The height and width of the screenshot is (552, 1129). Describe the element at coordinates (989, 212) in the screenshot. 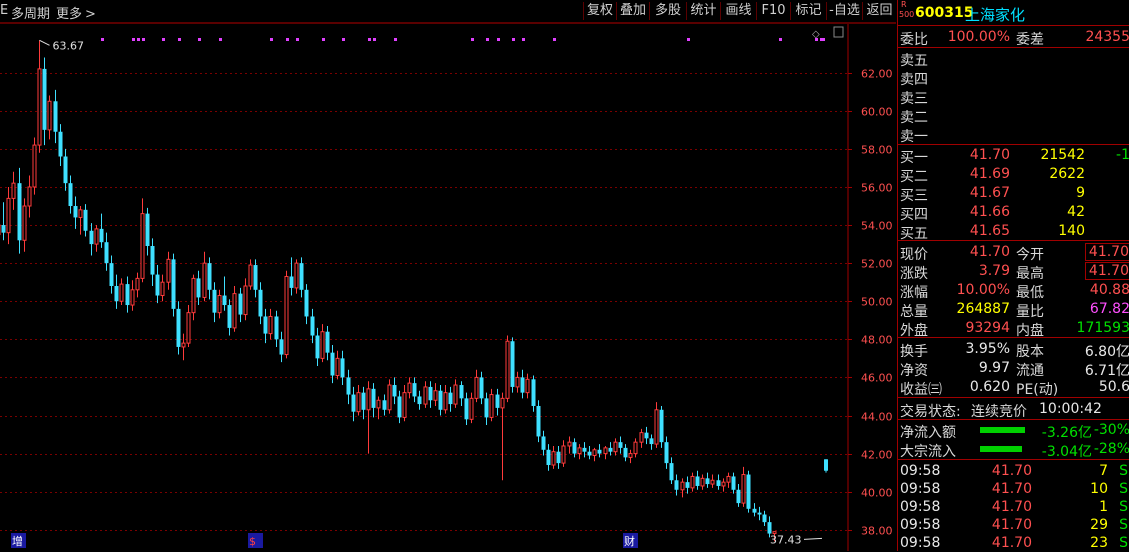

I see `buy-price: 41.66` at that location.